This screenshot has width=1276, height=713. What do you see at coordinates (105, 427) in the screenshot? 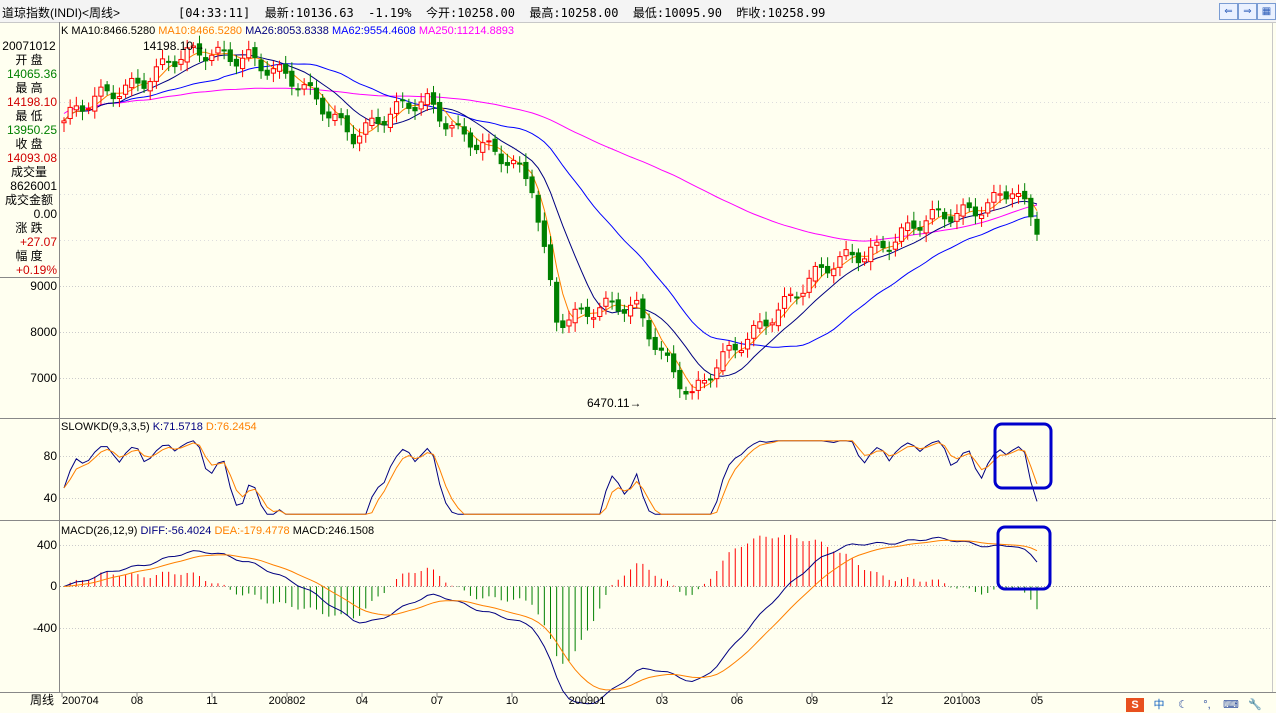
I see `kd-legend-item-0: SLOWKD(9,3,3,5)` at bounding box center [105, 427].